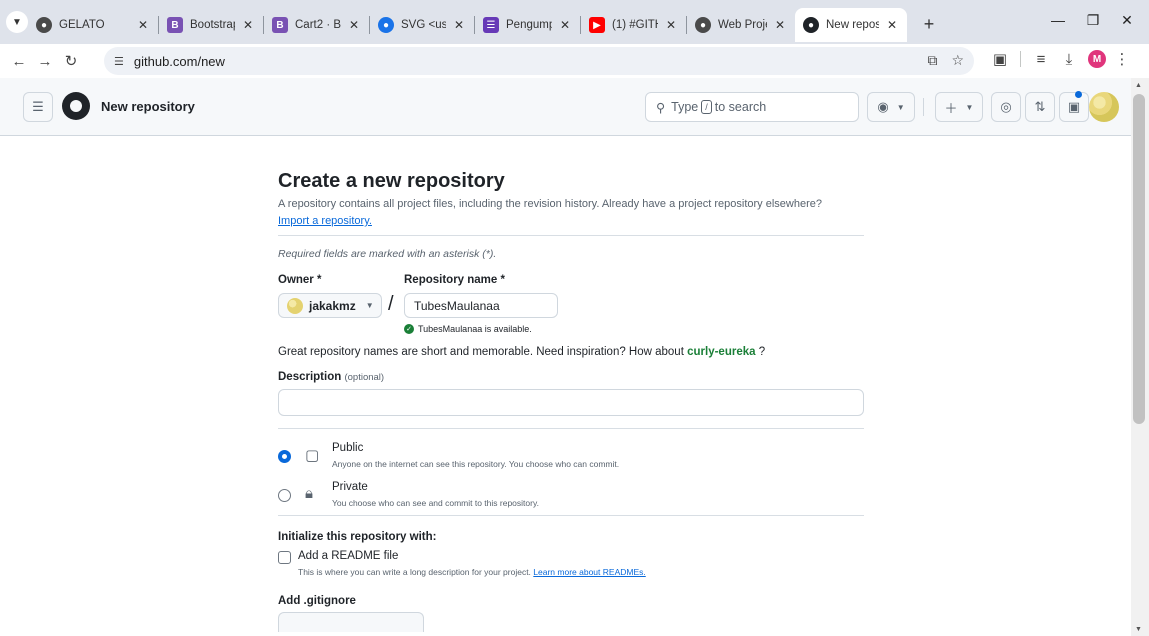 This screenshot has width=1149, height=636. What do you see at coordinates (148, 106) in the screenshot?
I see `page-context-title: New repository` at bounding box center [148, 106].